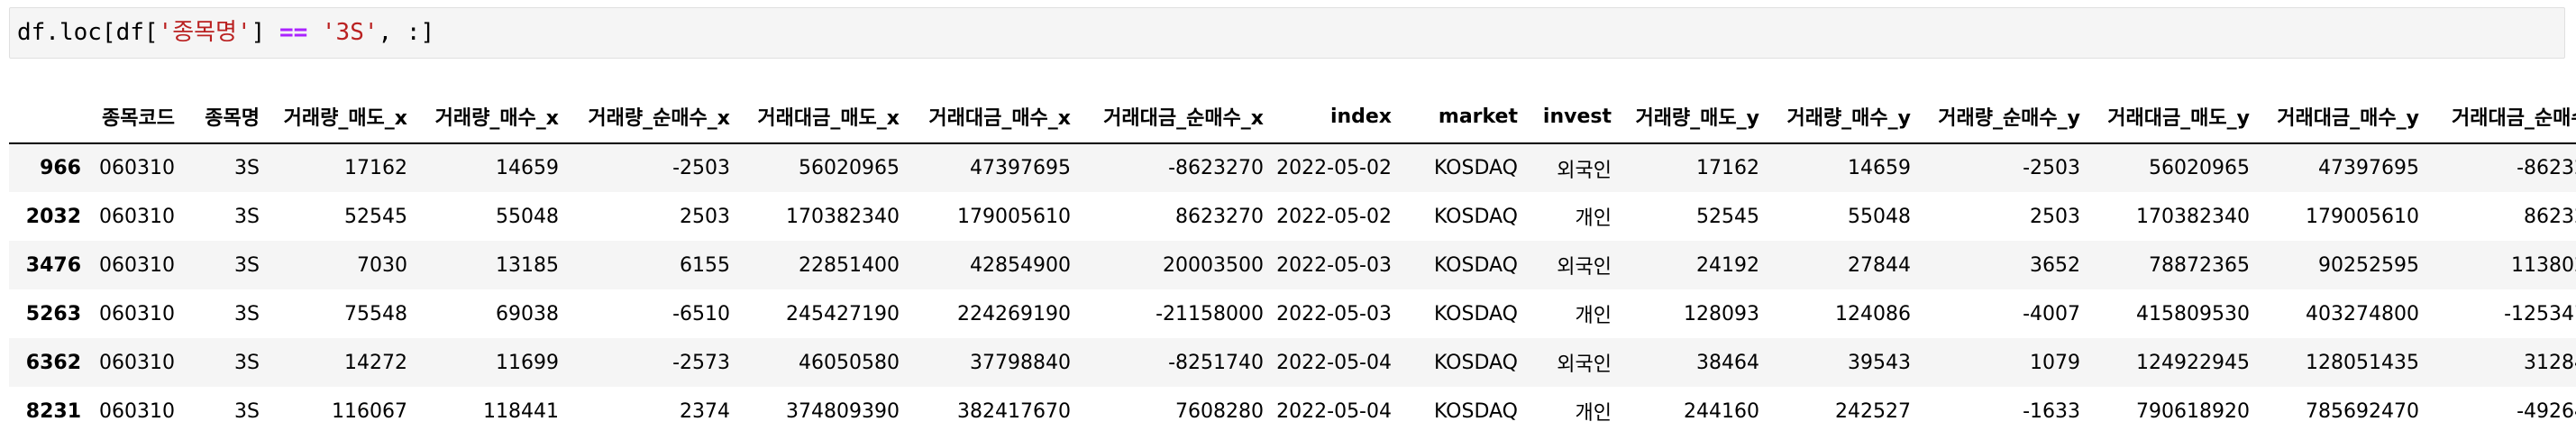  What do you see at coordinates (2543, 265) in the screenshot?
I see `table-cell: 11380230` at bounding box center [2543, 265].